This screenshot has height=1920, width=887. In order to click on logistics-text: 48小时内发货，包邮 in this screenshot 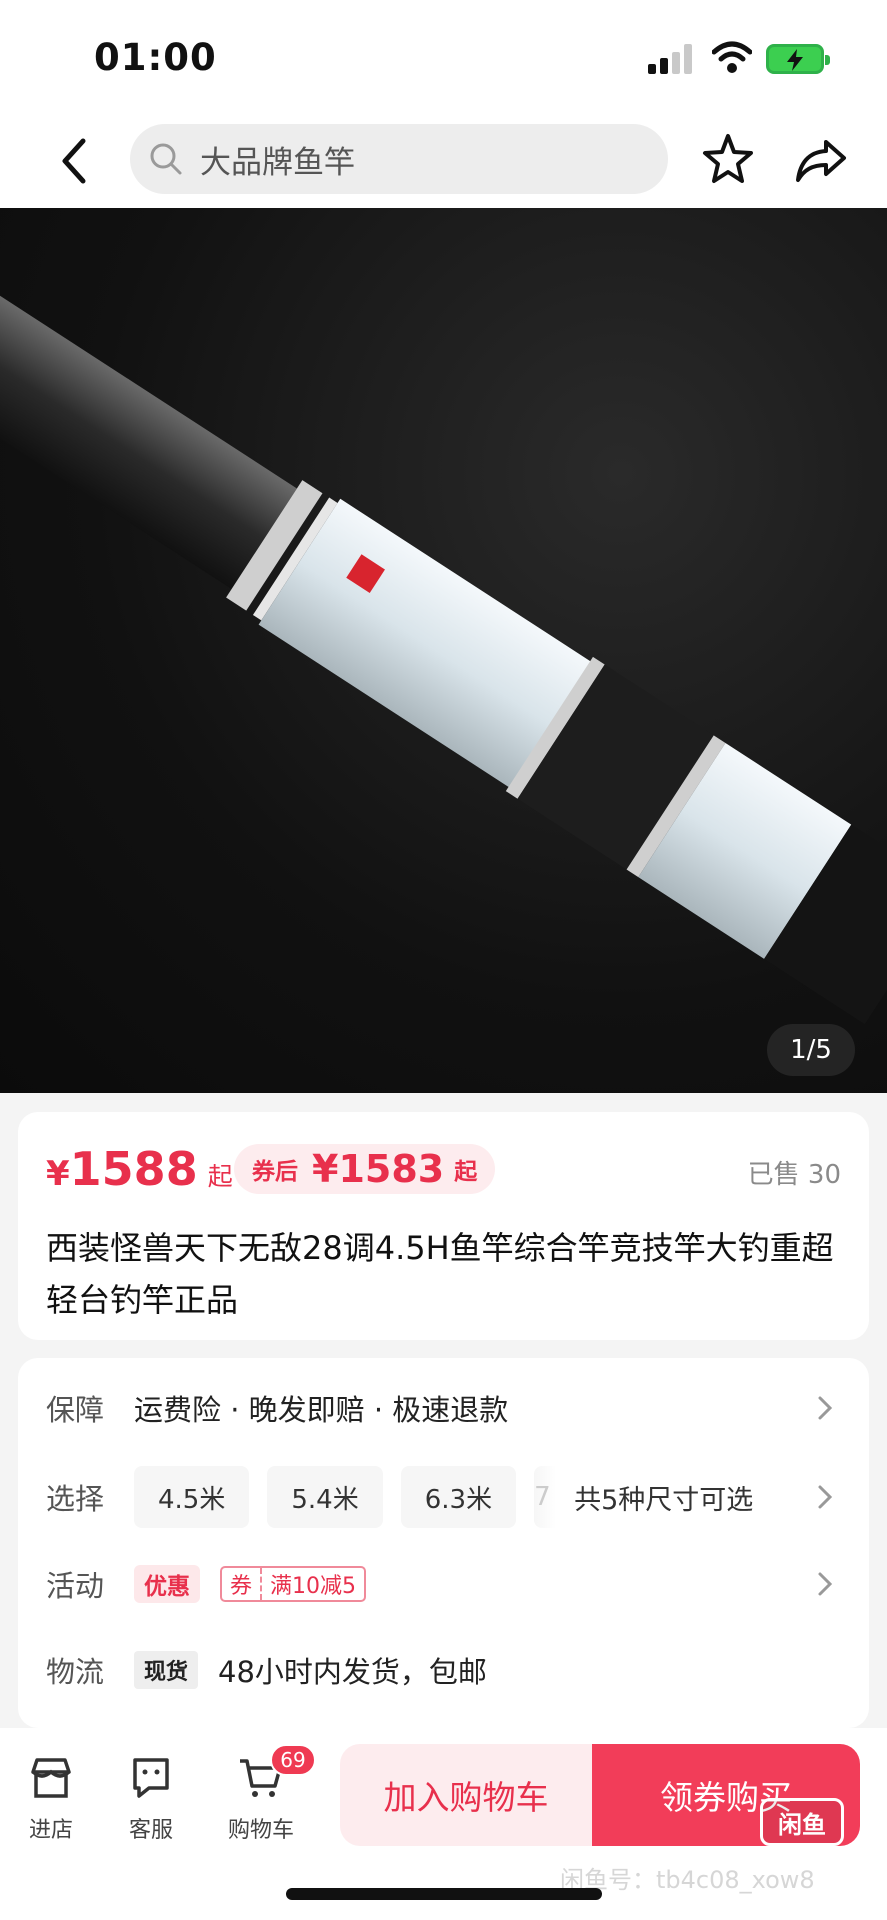, I will do `click(352, 1672)`.